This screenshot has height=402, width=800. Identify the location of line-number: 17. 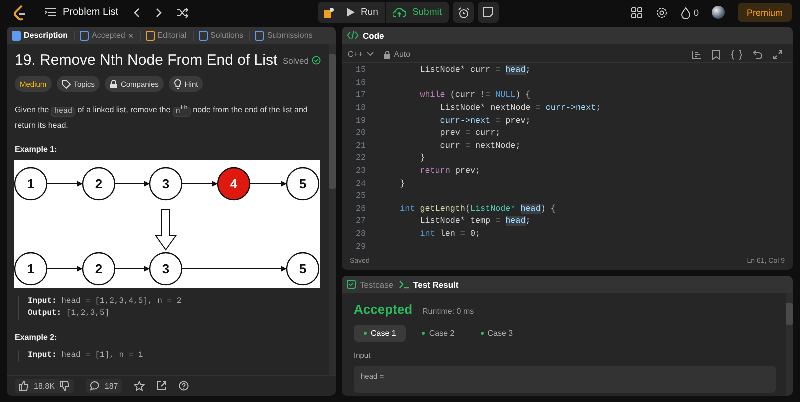
(360, 95).